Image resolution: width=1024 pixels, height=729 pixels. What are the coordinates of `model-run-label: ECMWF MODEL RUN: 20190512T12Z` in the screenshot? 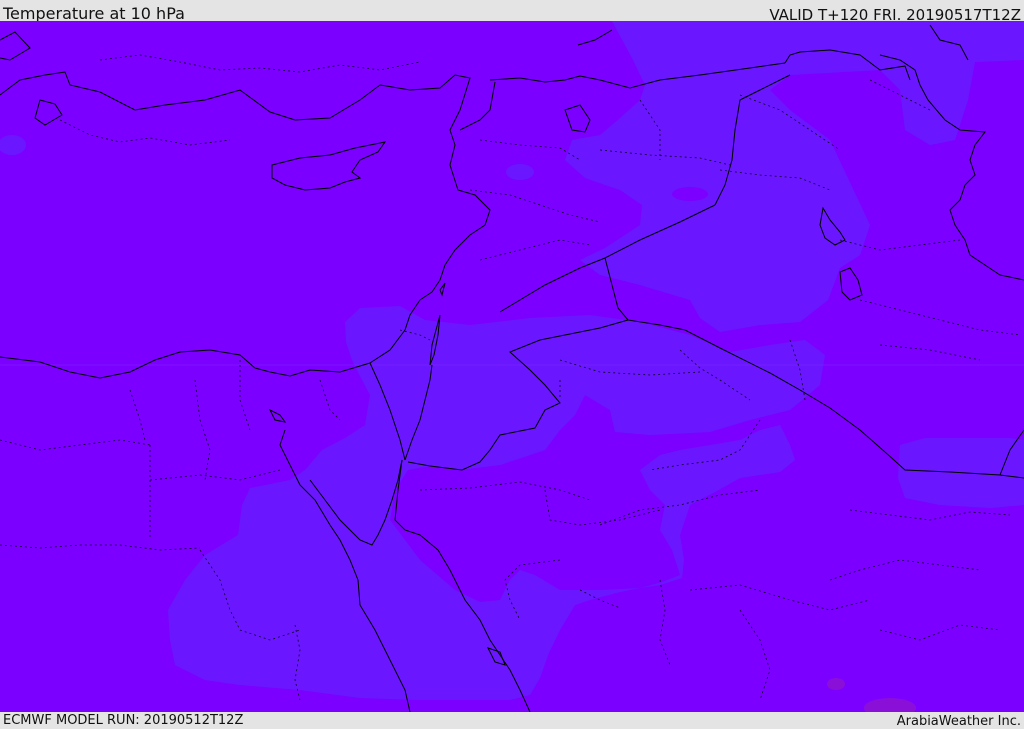 It's located at (123, 720).